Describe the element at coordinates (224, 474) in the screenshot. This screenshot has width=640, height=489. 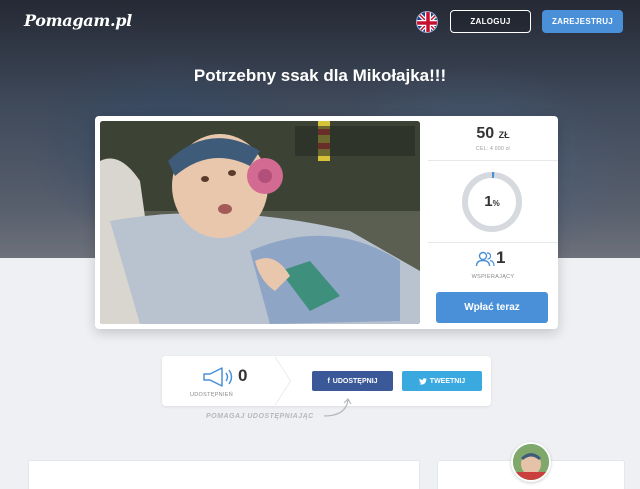
I see `description-panel` at that location.